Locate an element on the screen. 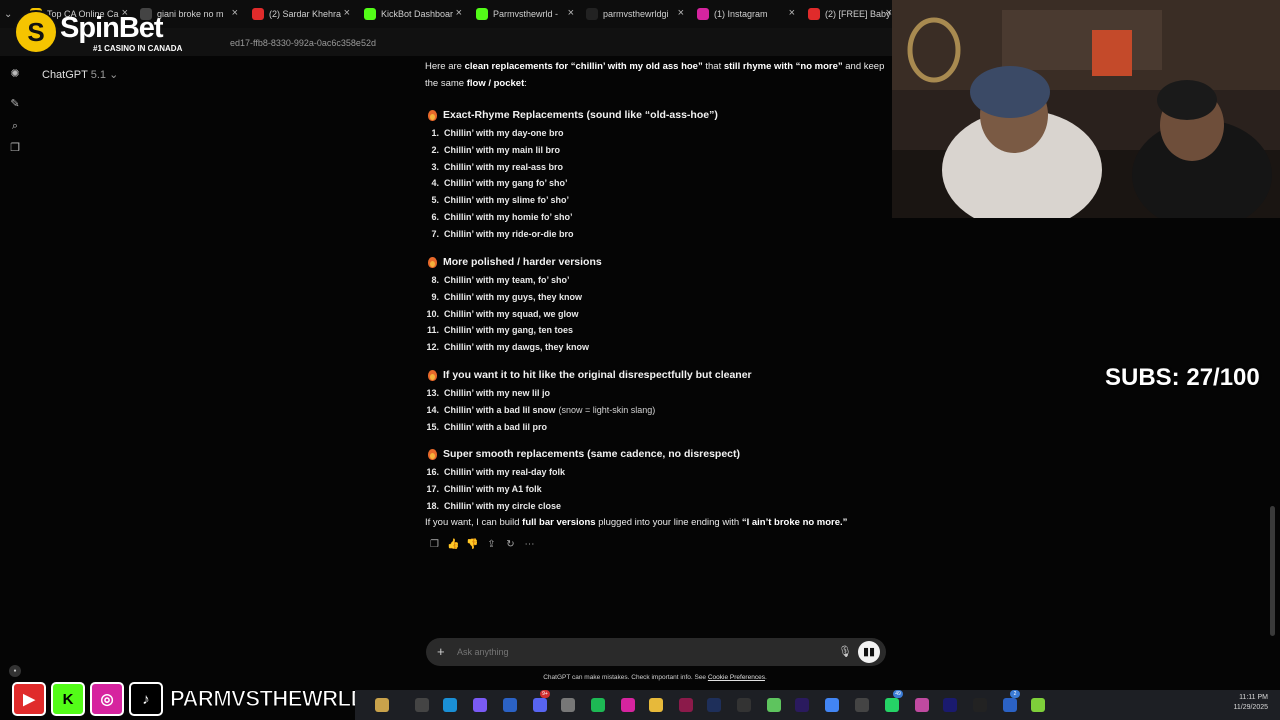 This screenshot has width=1280, height=720. browser-tab: (2) [FREE] Baby Sm× is located at coordinates (850, 14).